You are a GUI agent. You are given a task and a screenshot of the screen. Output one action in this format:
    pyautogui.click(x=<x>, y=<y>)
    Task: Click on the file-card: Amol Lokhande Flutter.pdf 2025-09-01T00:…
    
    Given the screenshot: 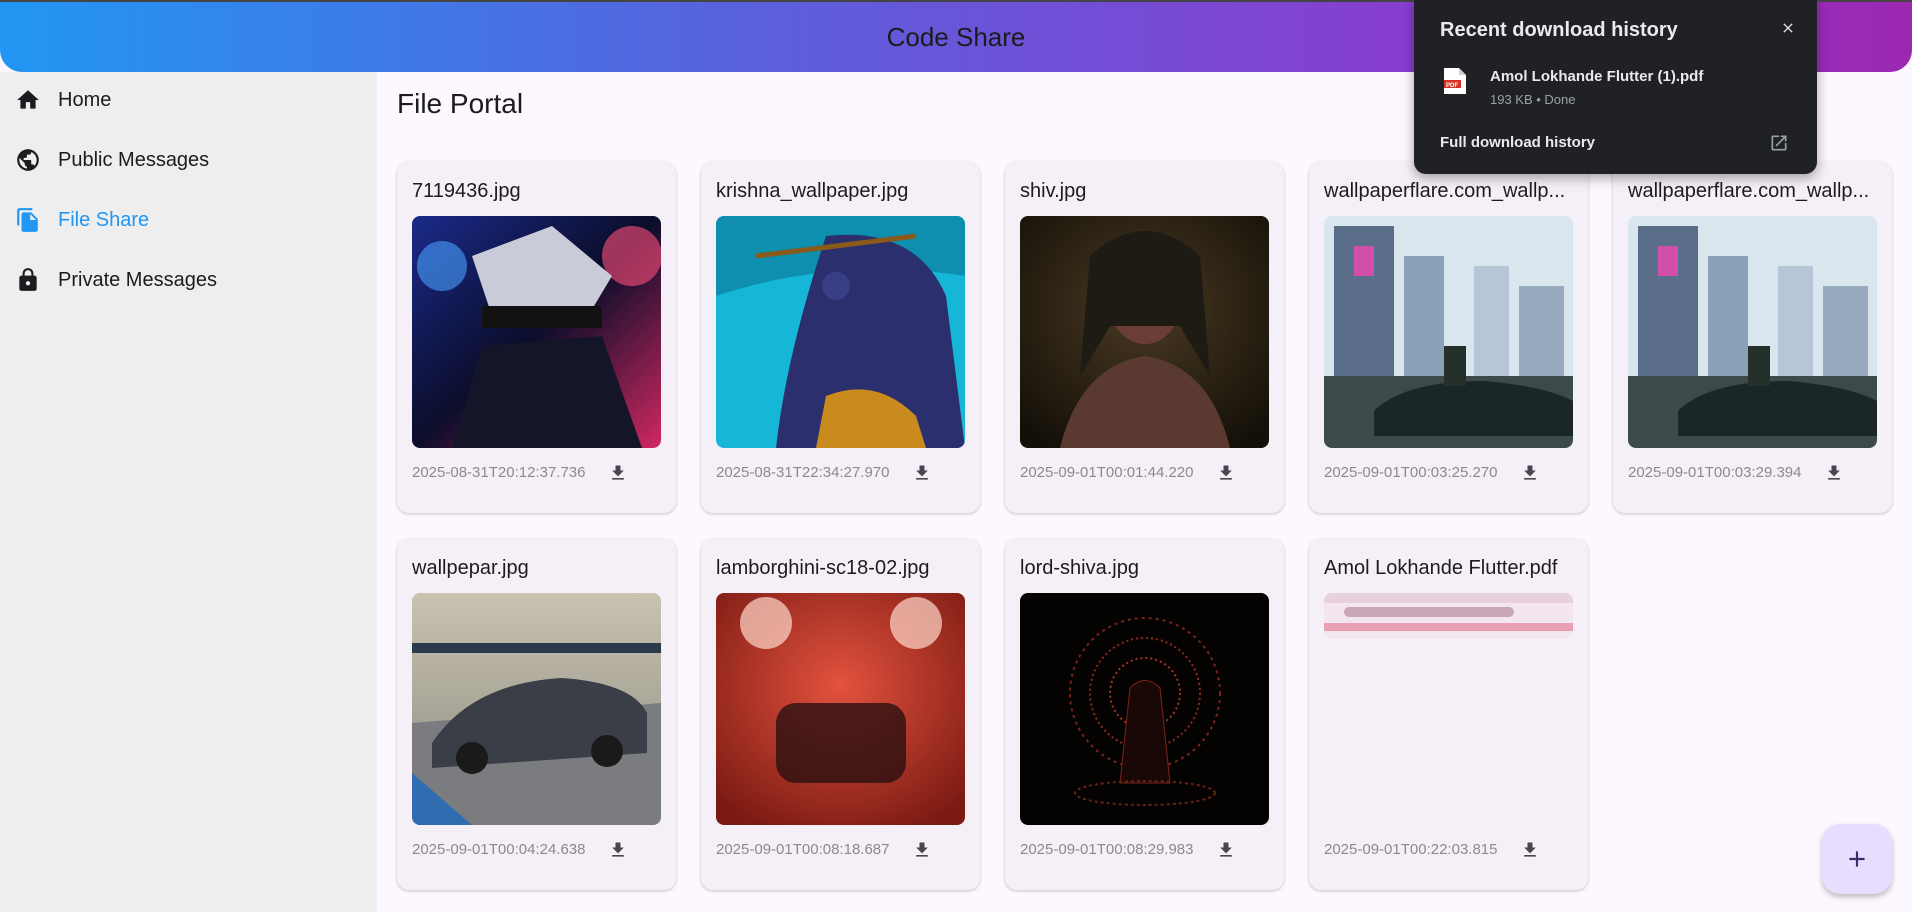 What is the action you would take?
    pyautogui.click(x=1448, y=714)
    